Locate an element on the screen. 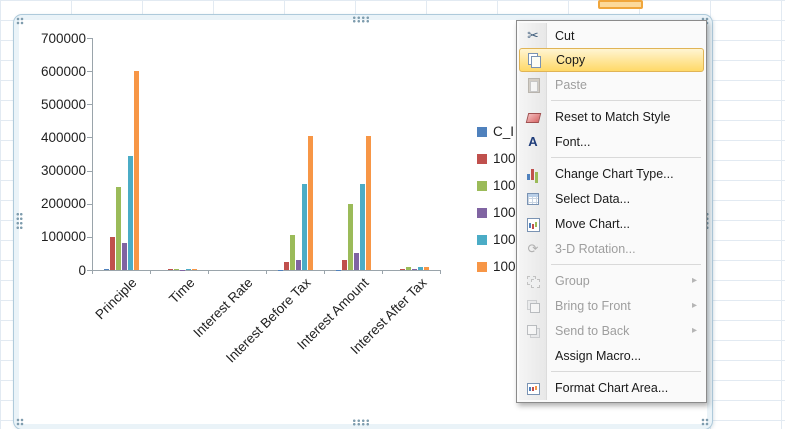  bar-interest-before-tax-s5 is located at coordinates (310, 202).